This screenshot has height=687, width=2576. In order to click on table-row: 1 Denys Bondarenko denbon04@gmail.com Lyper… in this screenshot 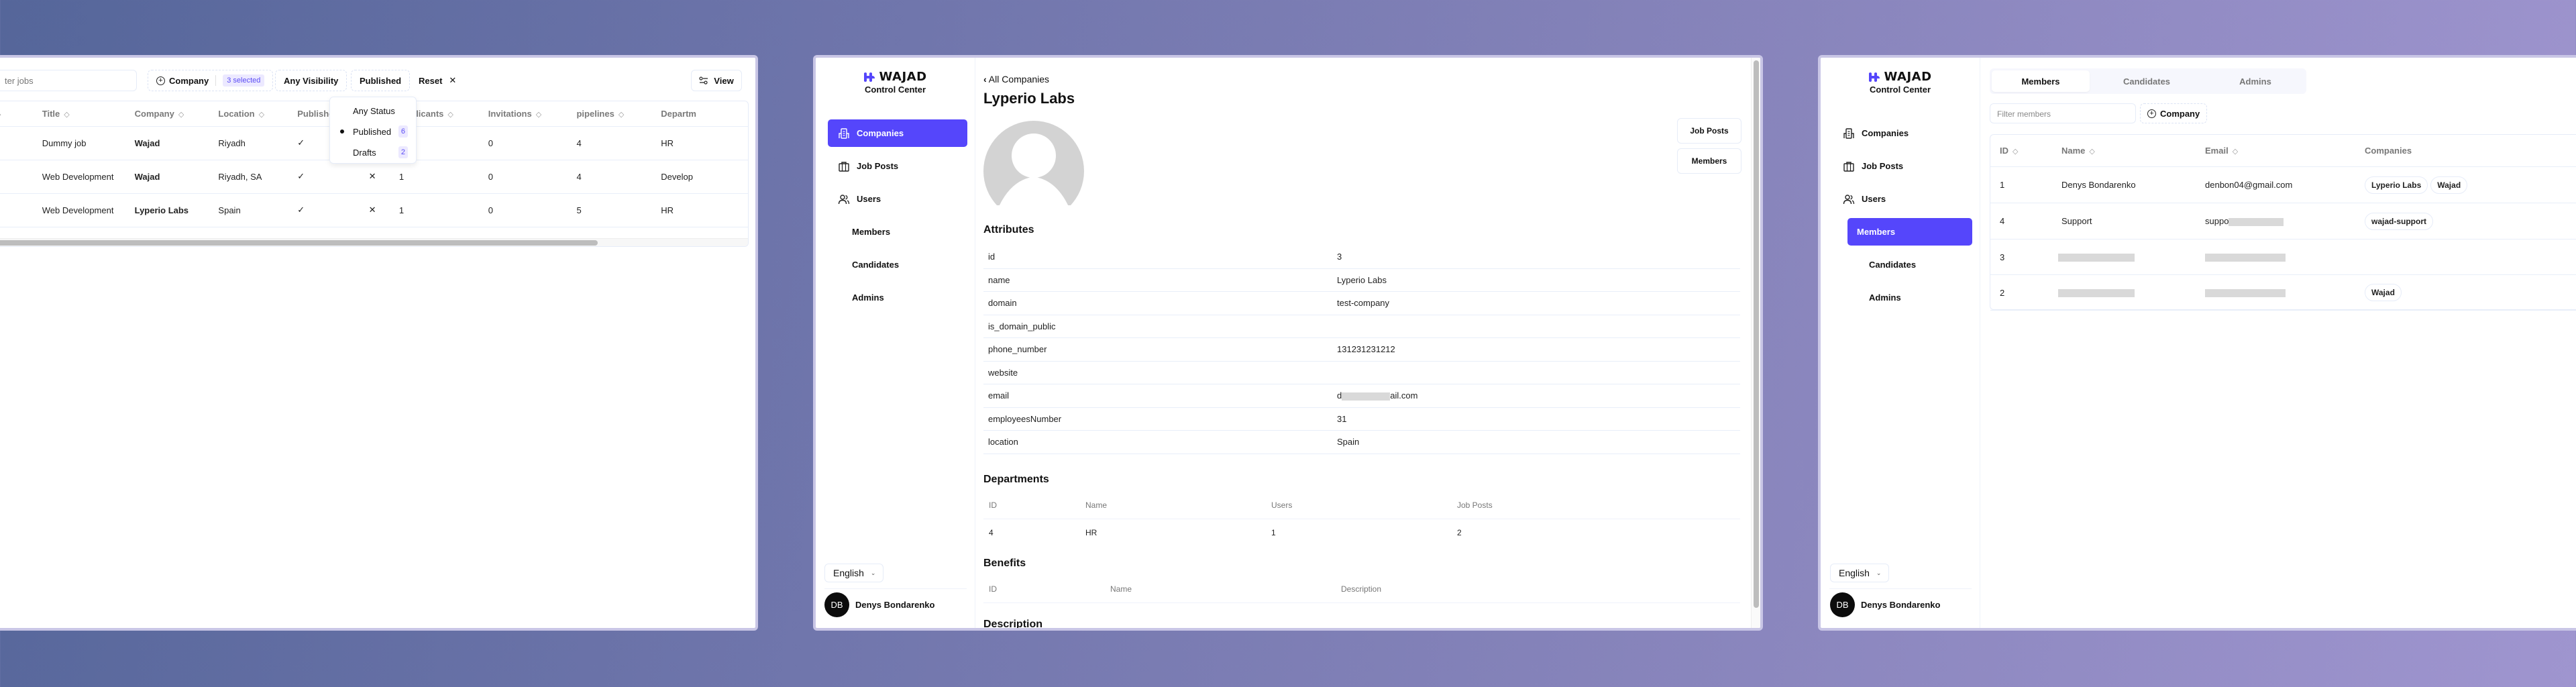, I will do `click(2283, 185)`.